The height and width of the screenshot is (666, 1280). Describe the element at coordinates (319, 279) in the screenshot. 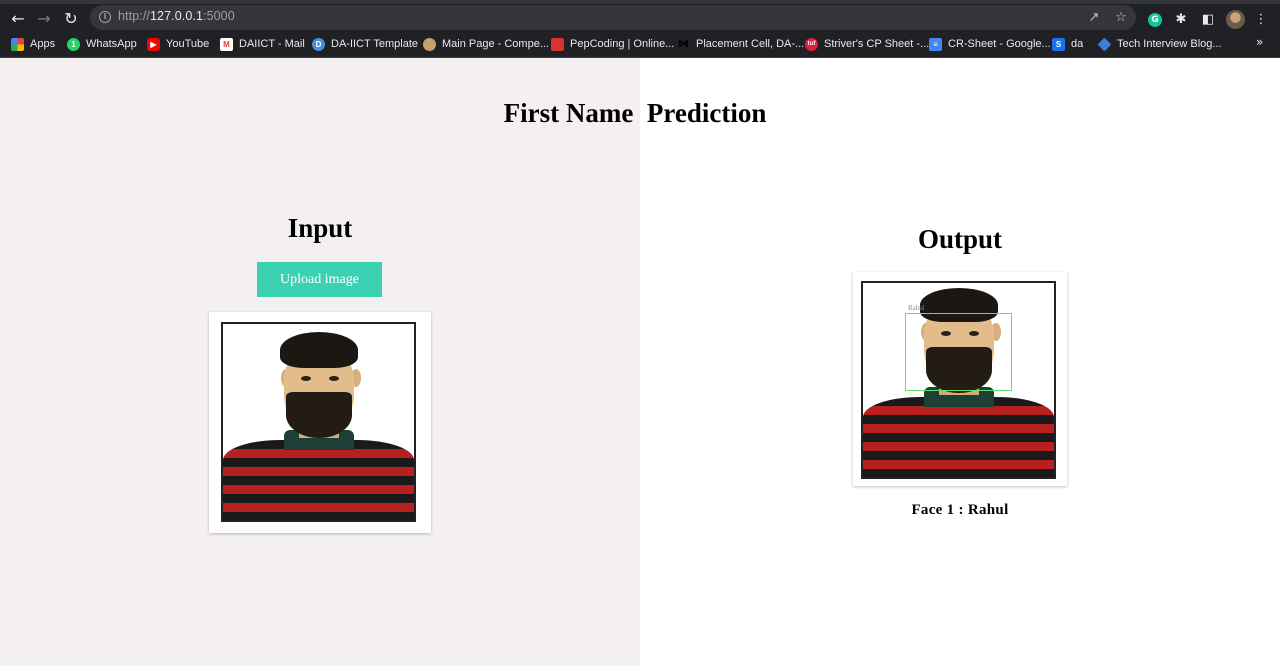

I see `upload-image-button: Upload image` at that location.